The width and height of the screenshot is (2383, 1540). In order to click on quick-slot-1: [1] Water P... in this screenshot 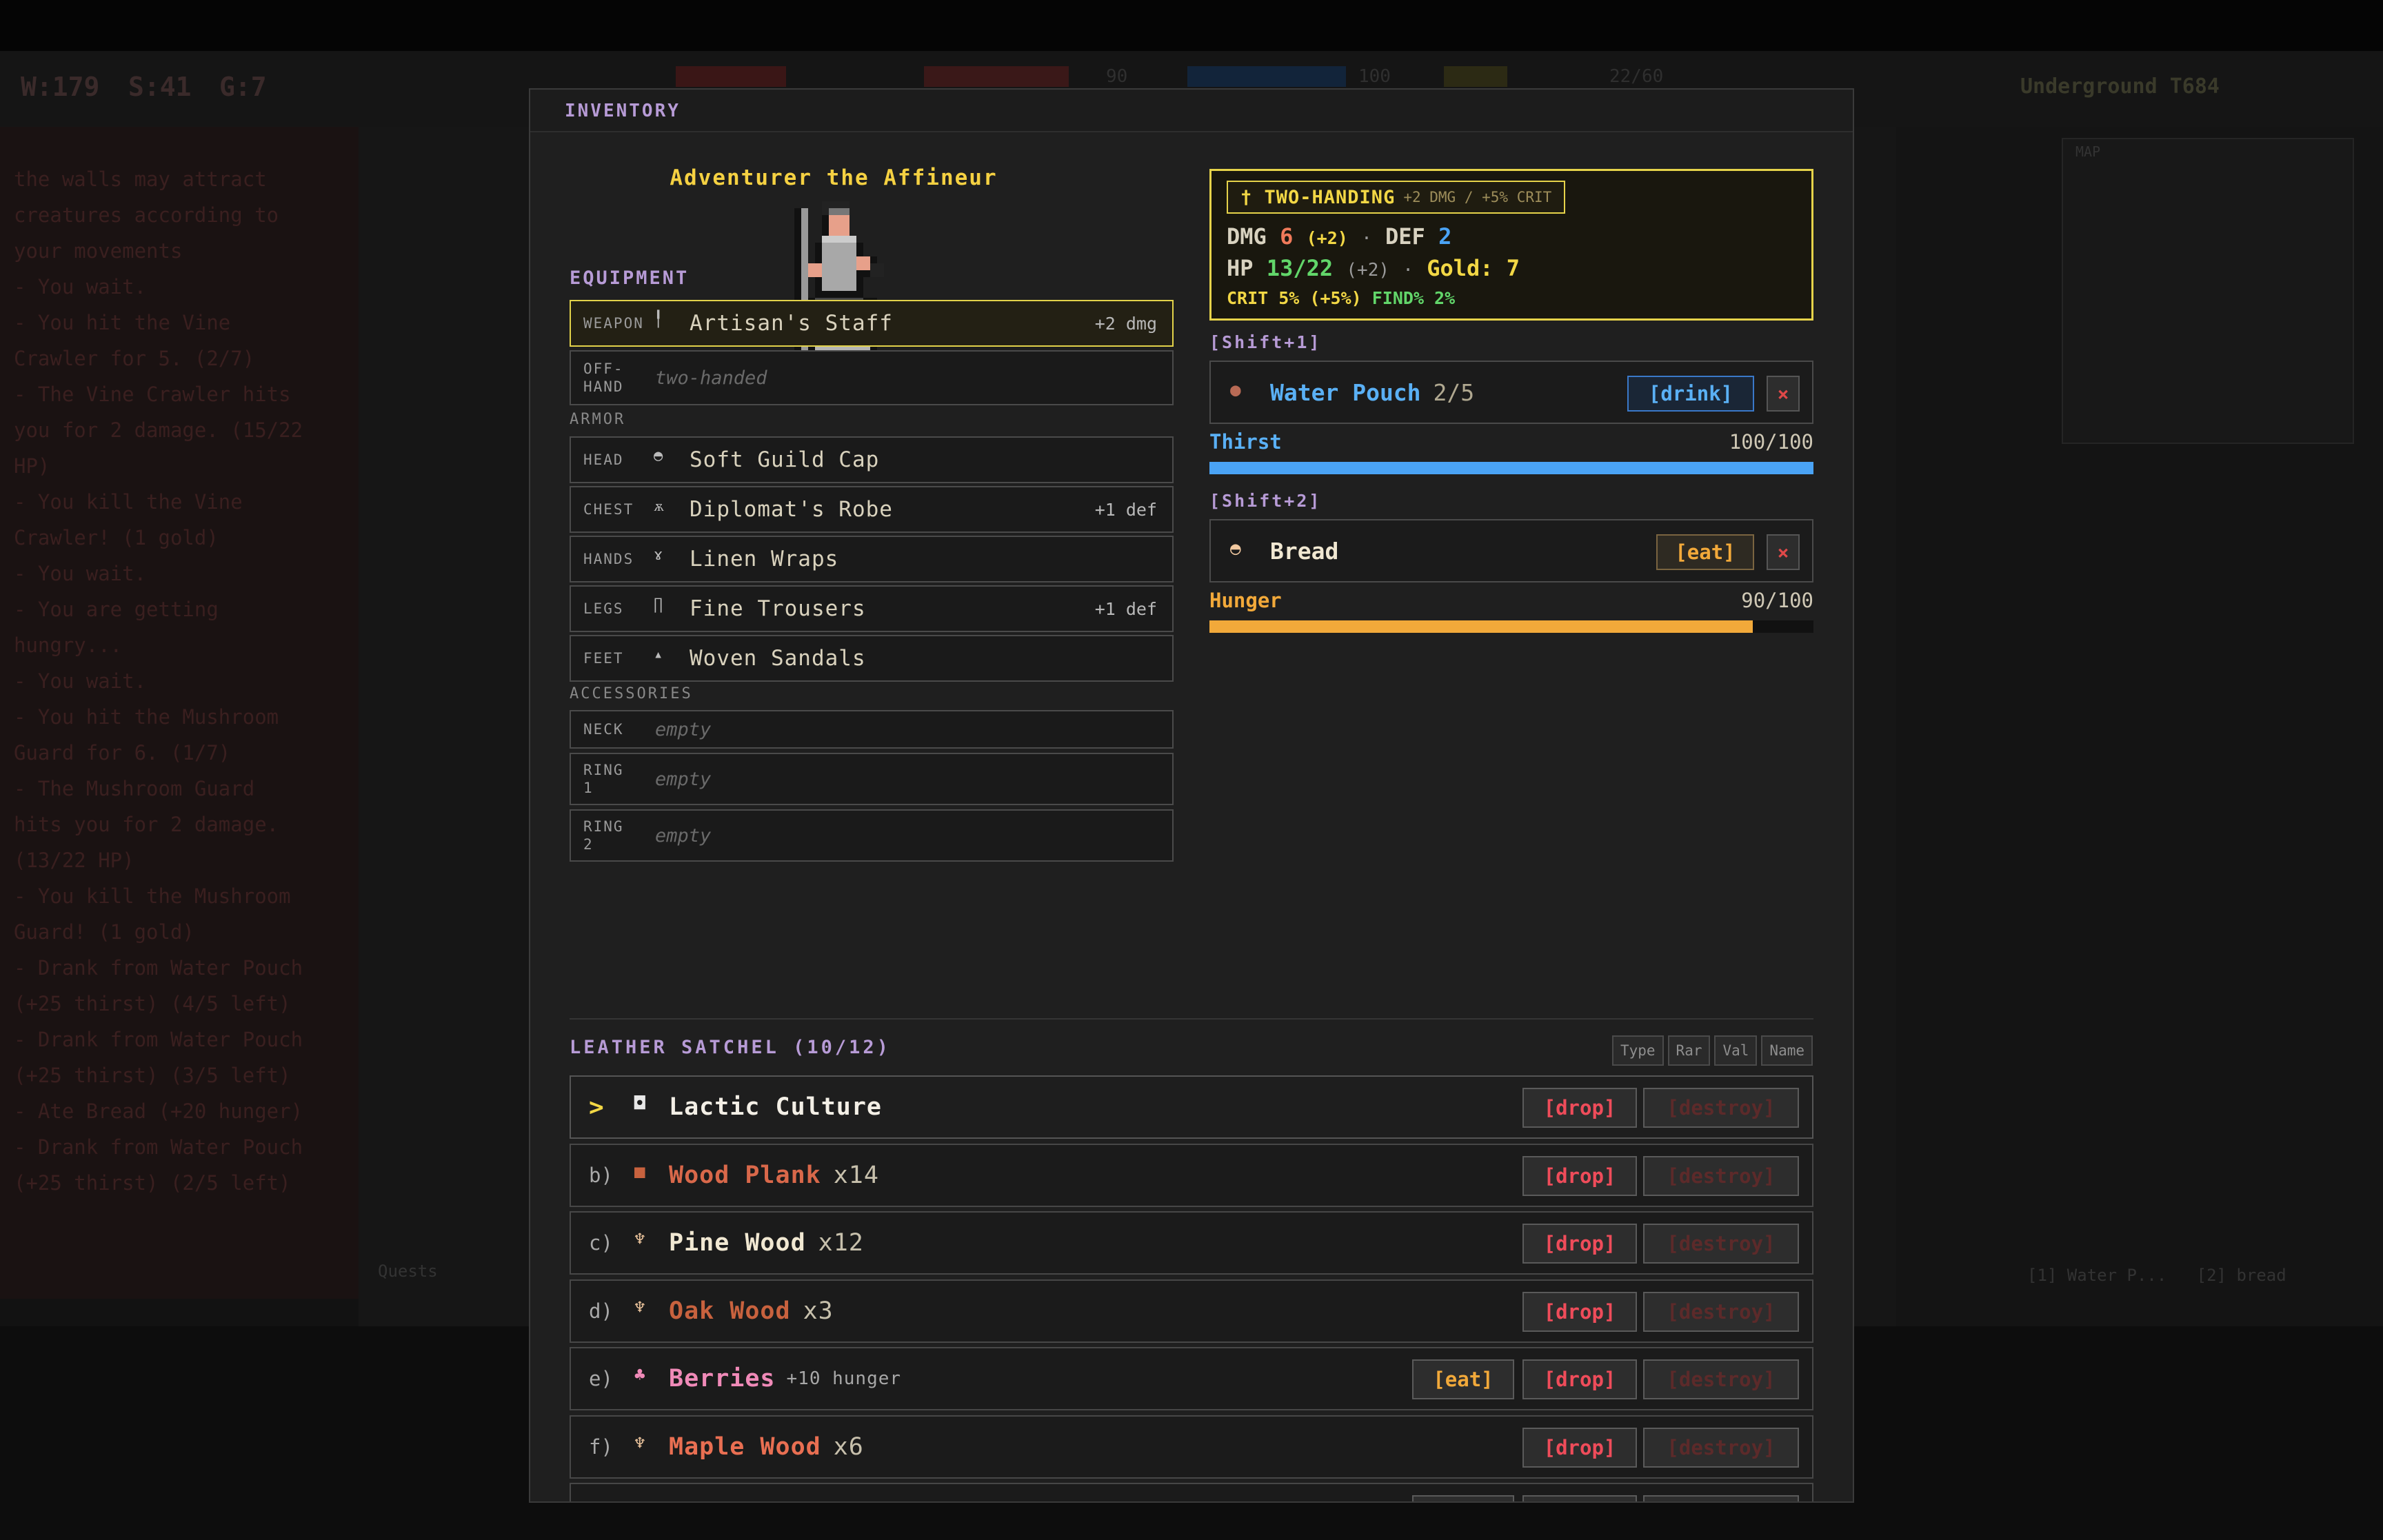, I will do `click(2096, 1276)`.